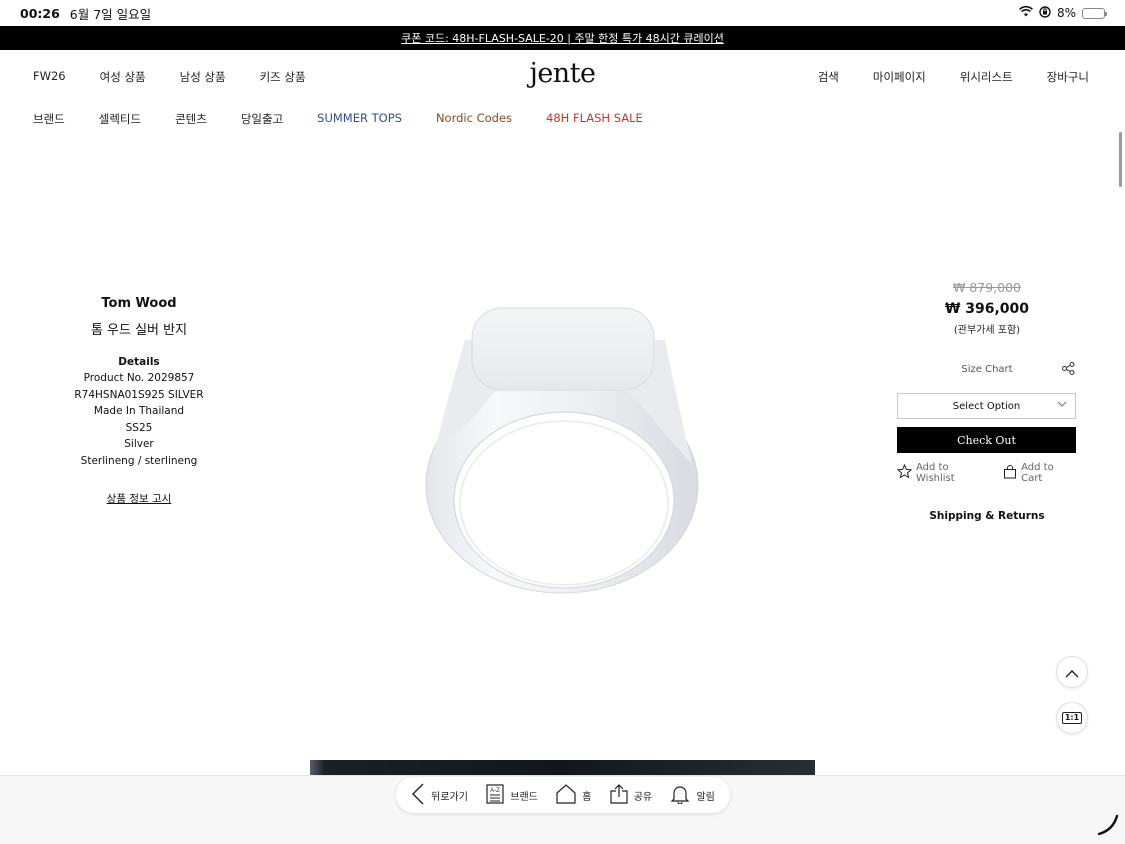 The width and height of the screenshot is (1125, 844). Describe the element at coordinates (594, 119) in the screenshot. I see `subnav-item-flash-sale: 48H FLASH SALE` at that location.